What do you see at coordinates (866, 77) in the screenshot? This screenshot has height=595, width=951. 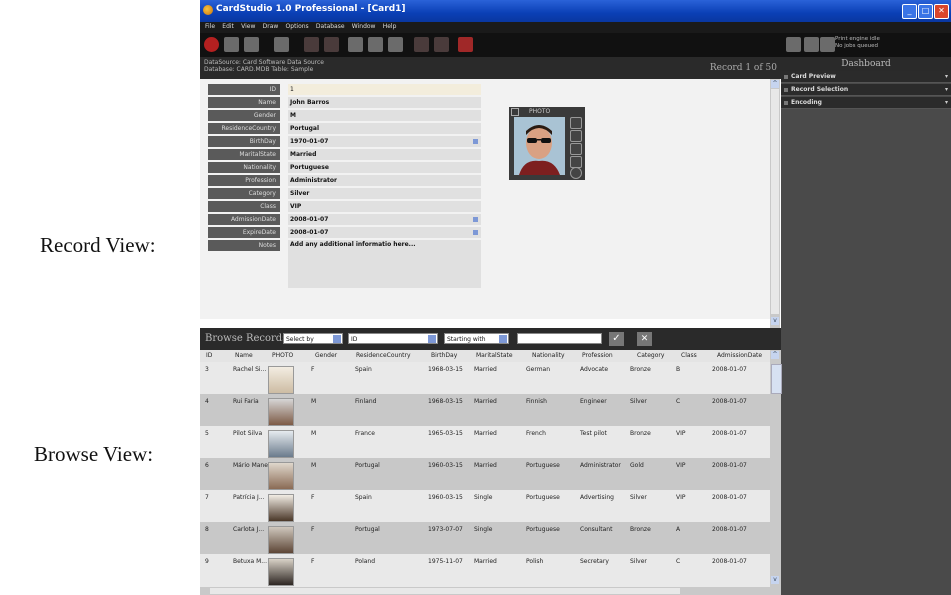 I see `dashboard-card-preview: Card Preview ▾` at bounding box center [866, 77].